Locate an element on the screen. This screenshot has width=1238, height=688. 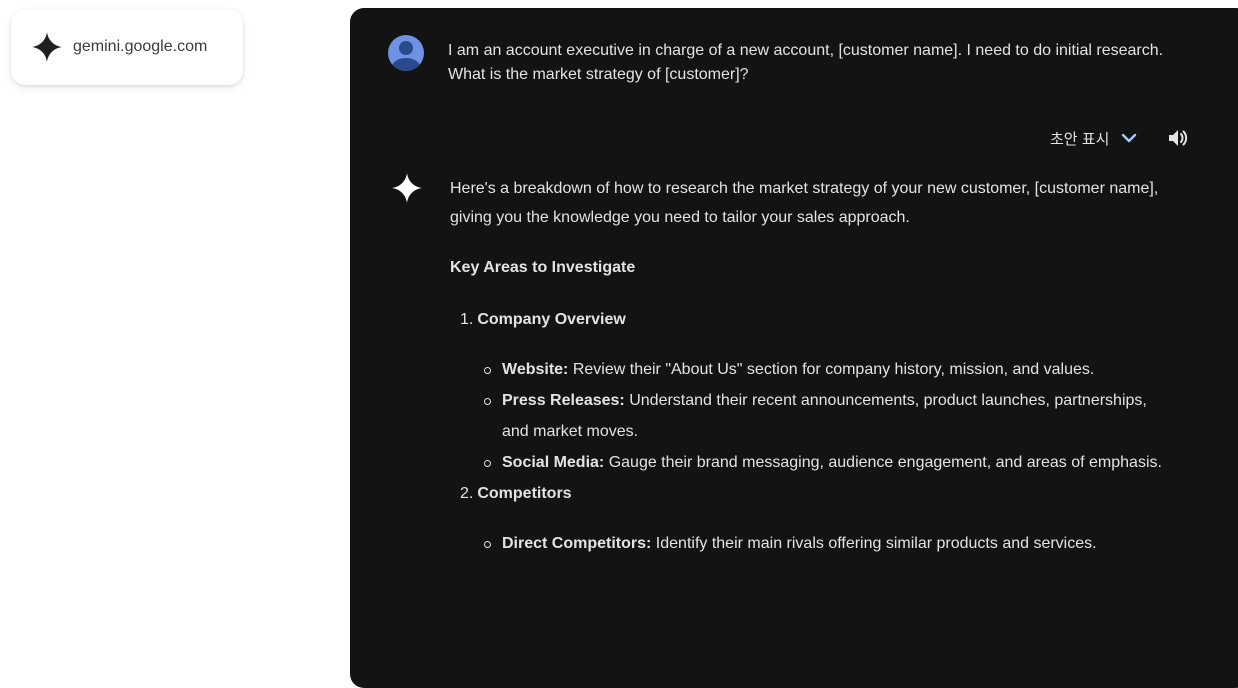
chevron-down-icon is located at coordinates (1129, 138).